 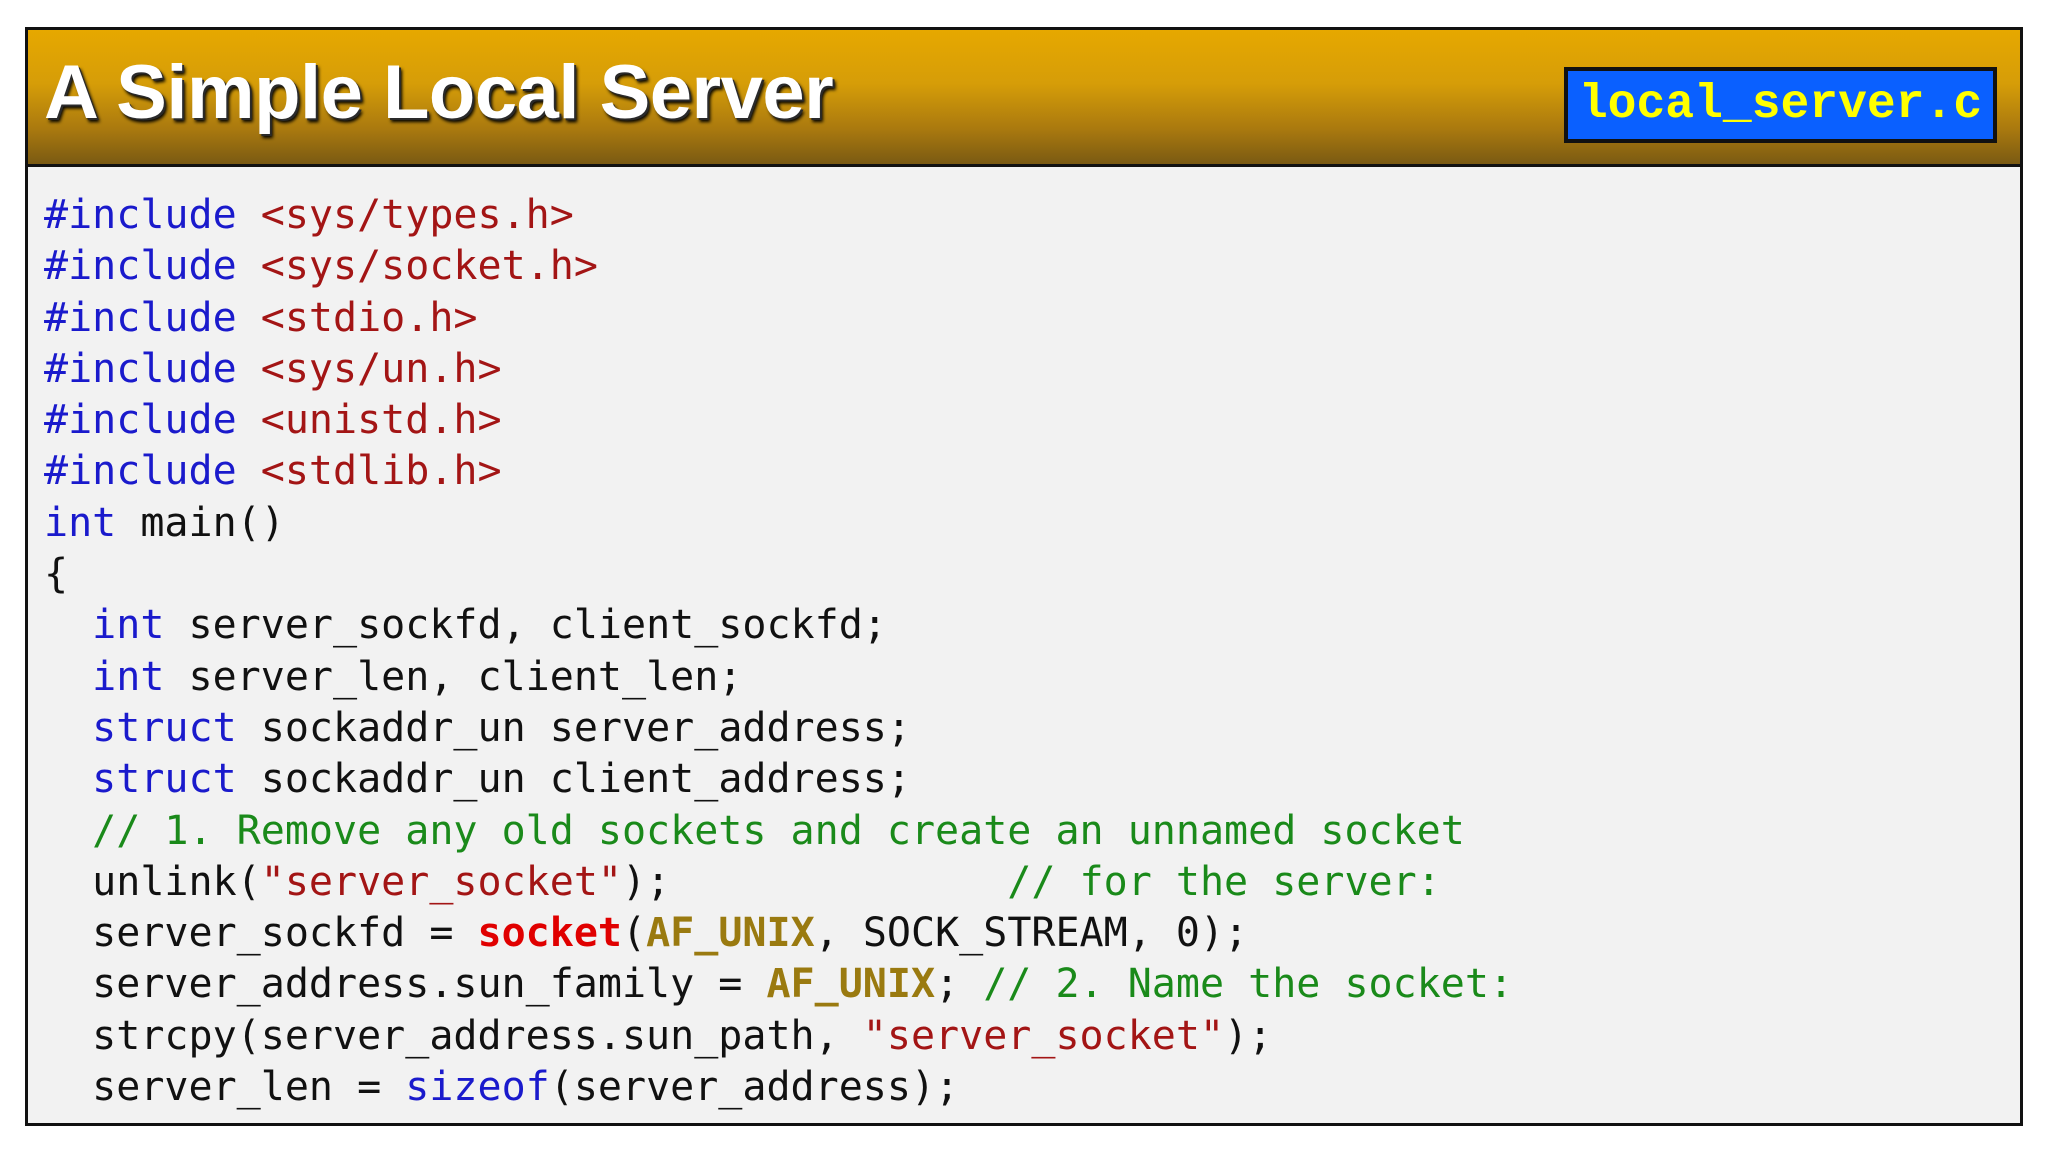 What do you see at coordinates (778, 420) in the screenshot?
I see `code-line: #include <unistd.h>` at bounding box center [778, 420].